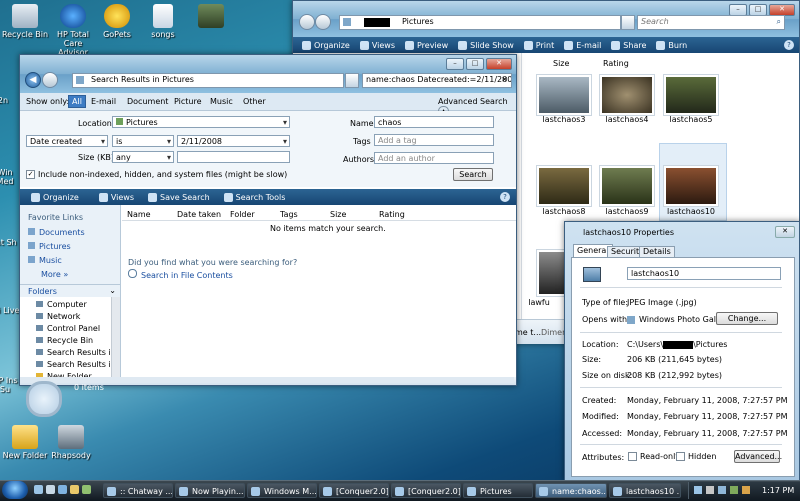 The width and height of the screenshot is (800, 501). What do you see at coordinates (504, 79) in the screenshot?
I see `clear-search-icon: ✕` at bounding box center [504, 79].